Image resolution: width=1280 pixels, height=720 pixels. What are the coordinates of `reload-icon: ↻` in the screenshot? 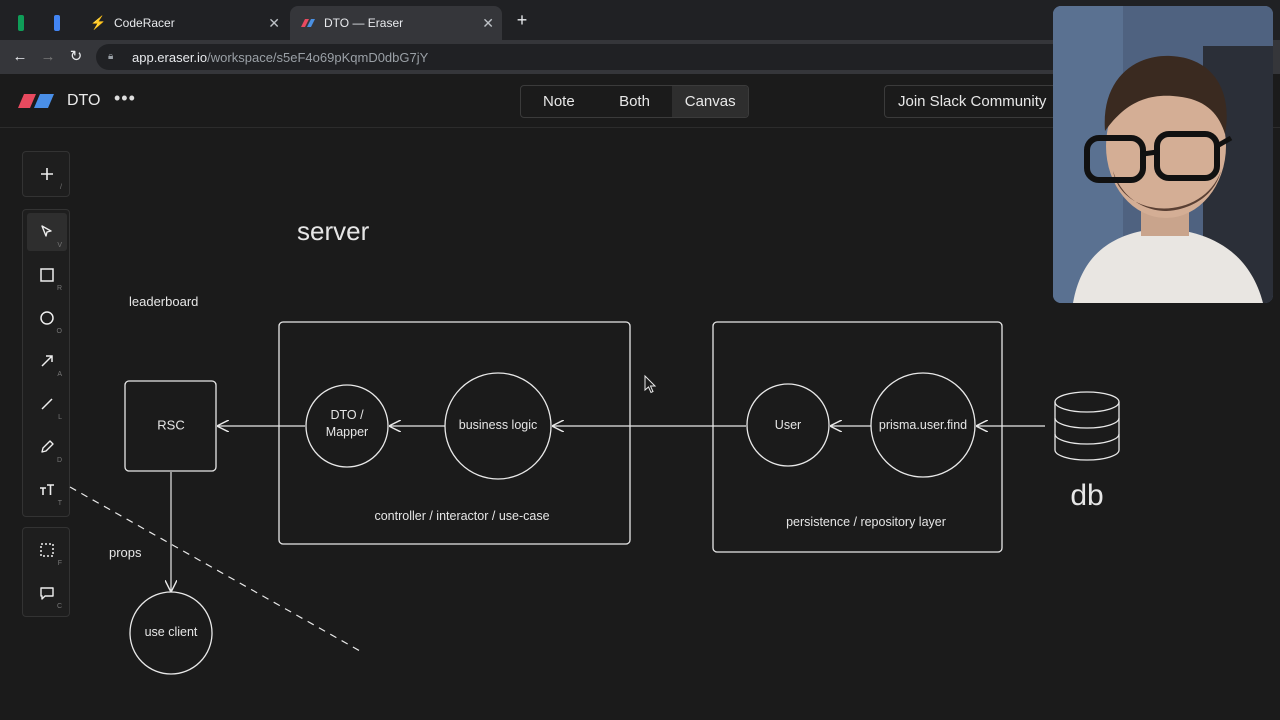 It's located at (76, 57).